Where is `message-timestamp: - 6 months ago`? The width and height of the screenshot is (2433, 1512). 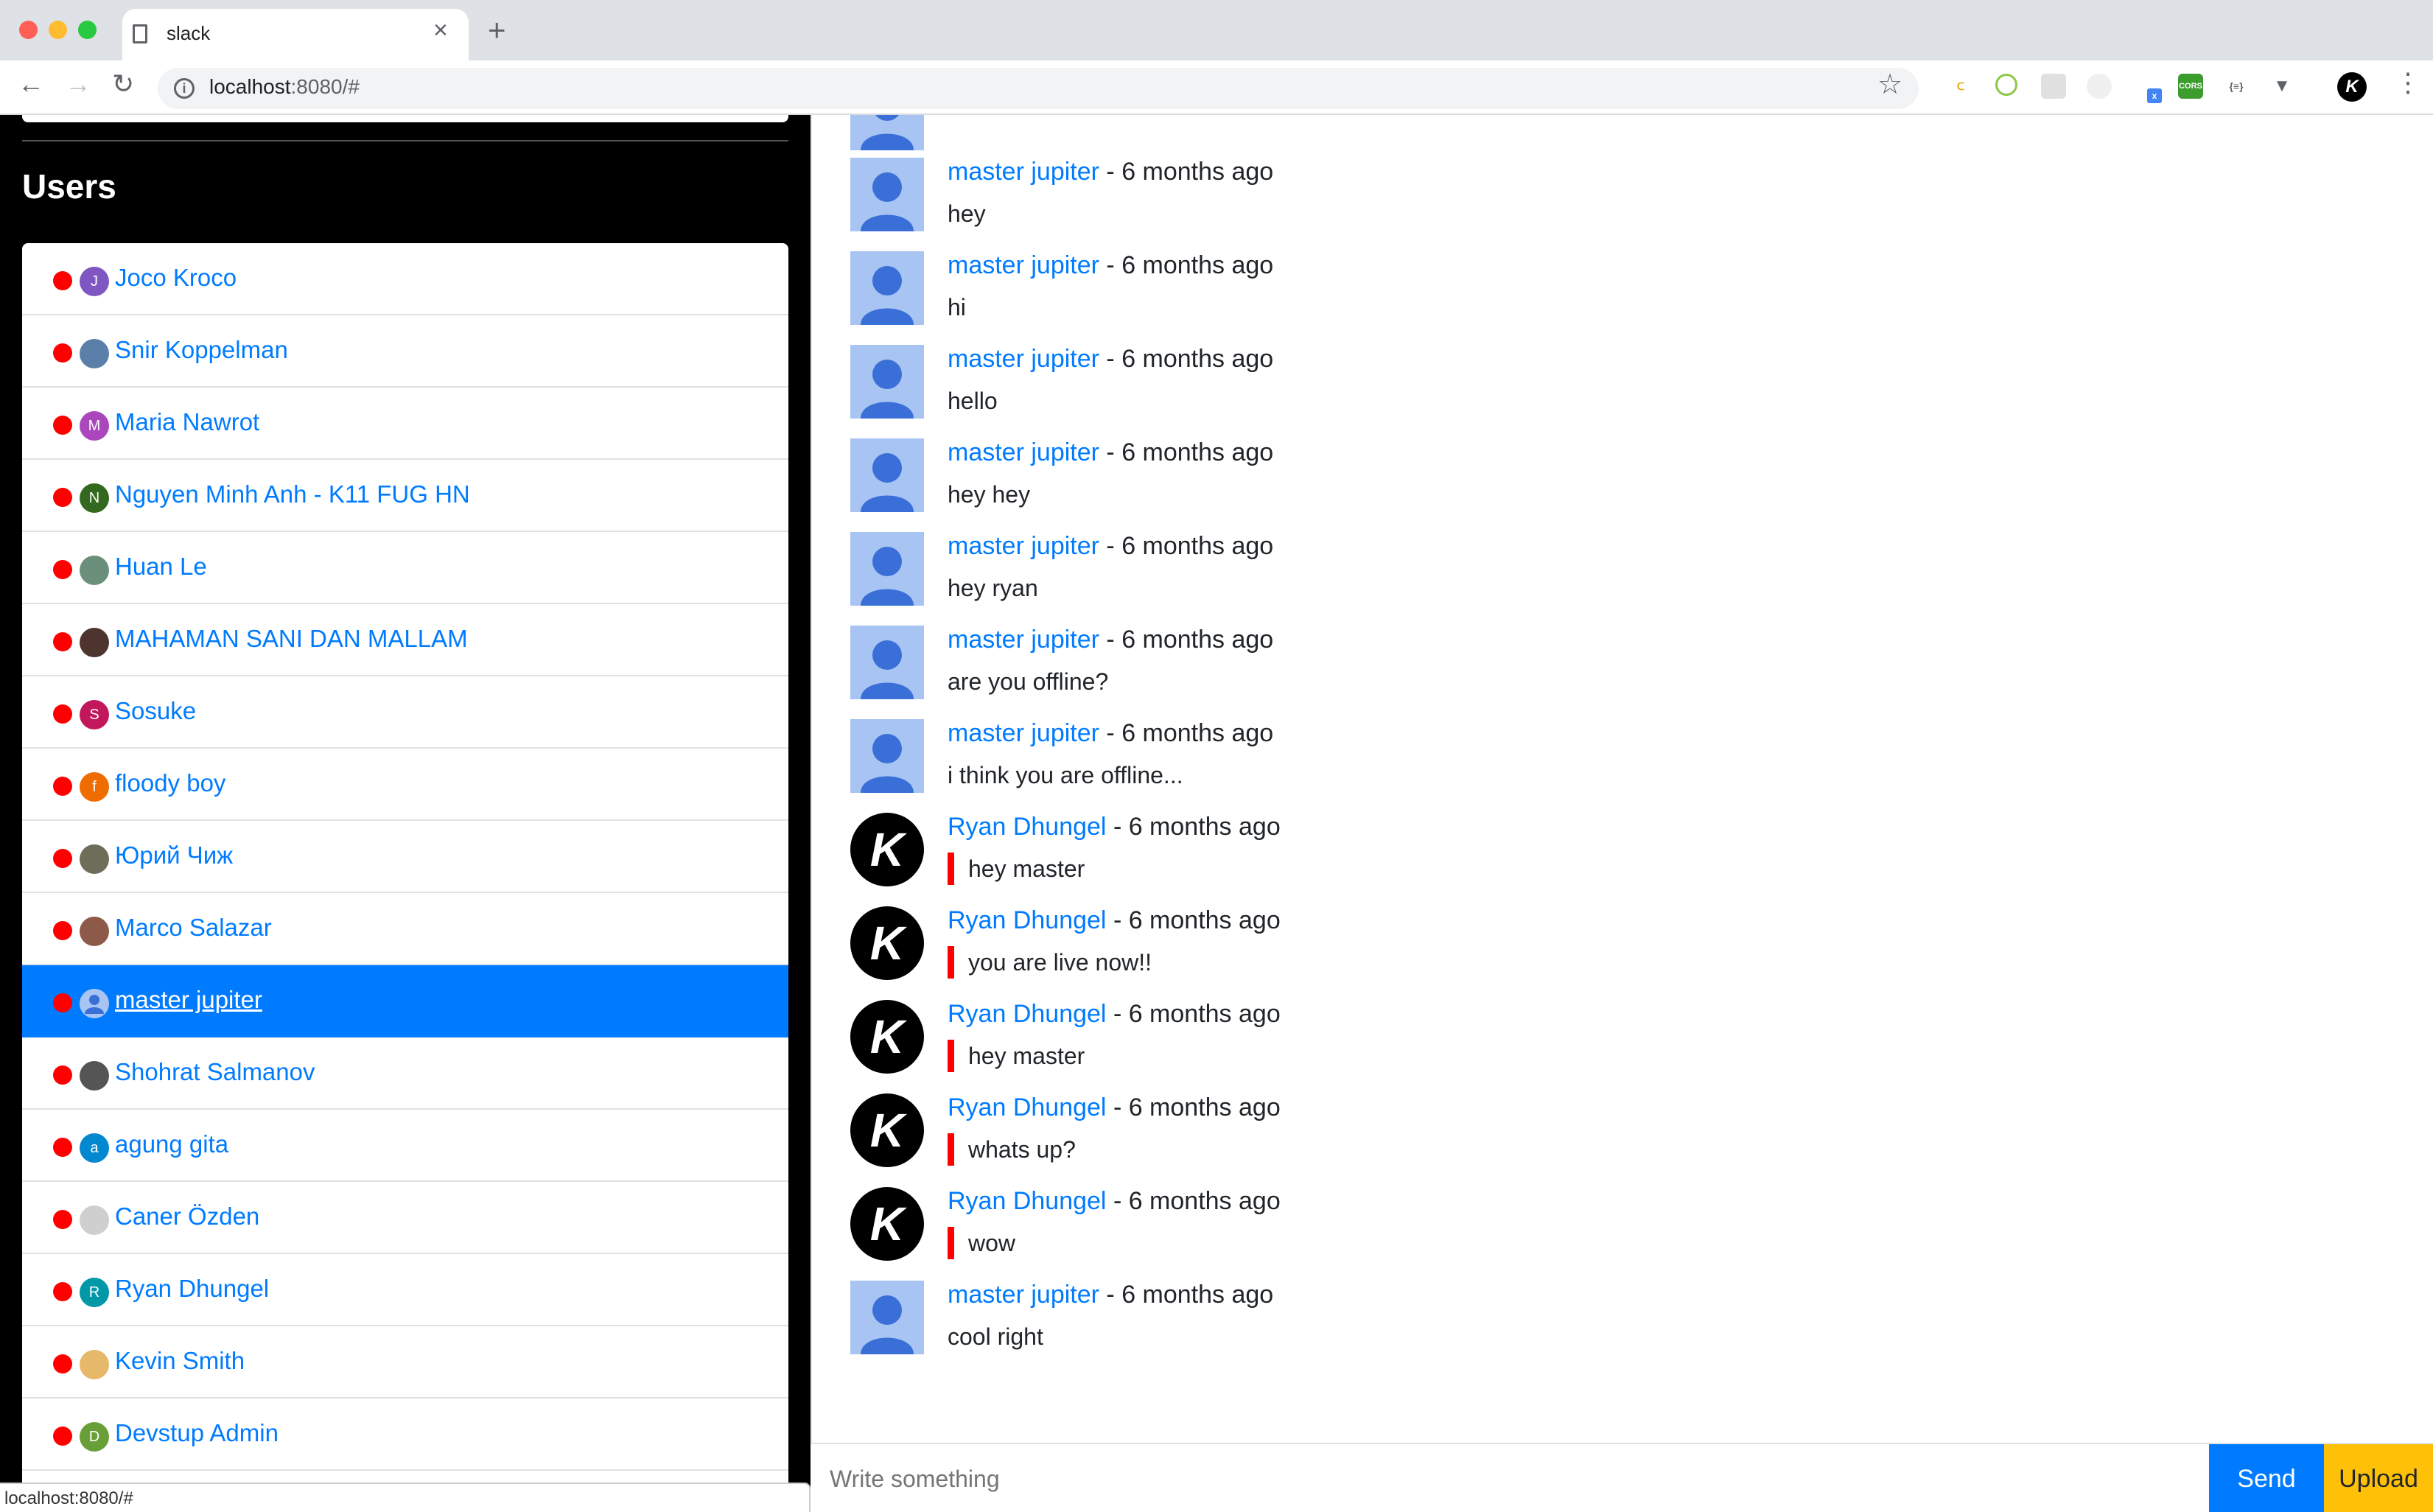 message-timestamp: - 6 months ago is located at coordinates (1190, 546).